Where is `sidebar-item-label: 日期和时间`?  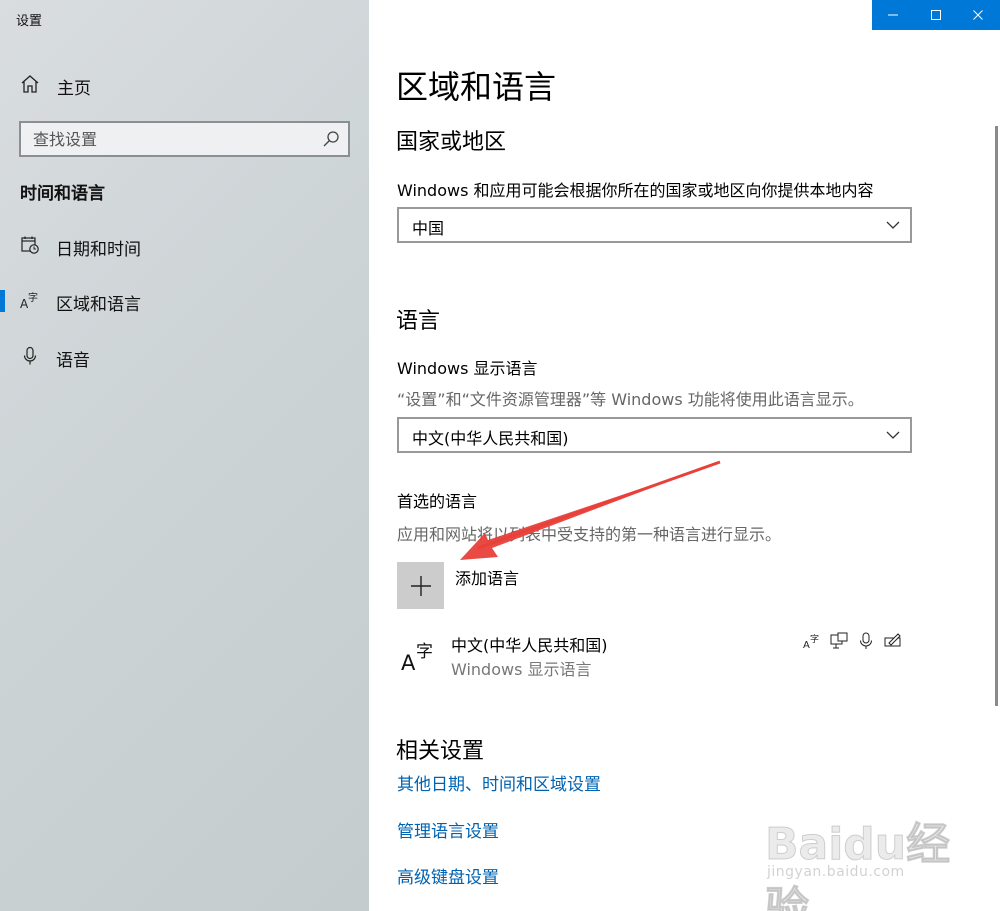
sidebar-item-label: 日期和时间 is located at coordinates (98, 250).